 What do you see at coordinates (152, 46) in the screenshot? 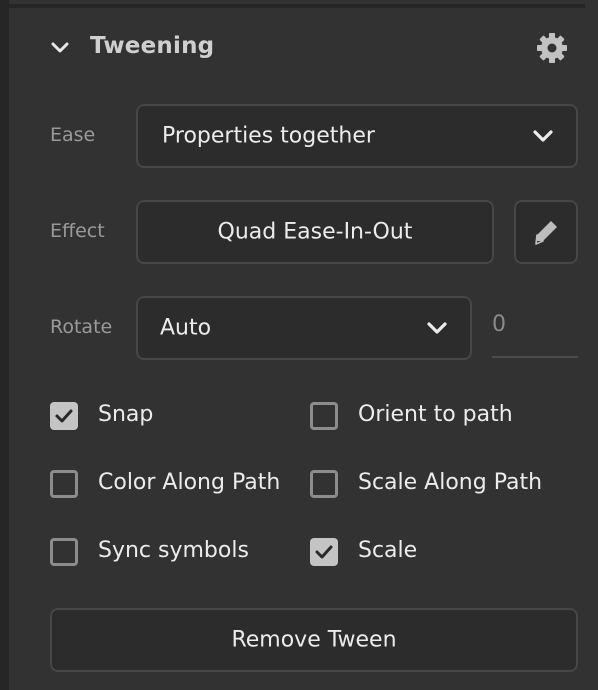
I see `section-title: Tweening` at bounding box center [152, 46].